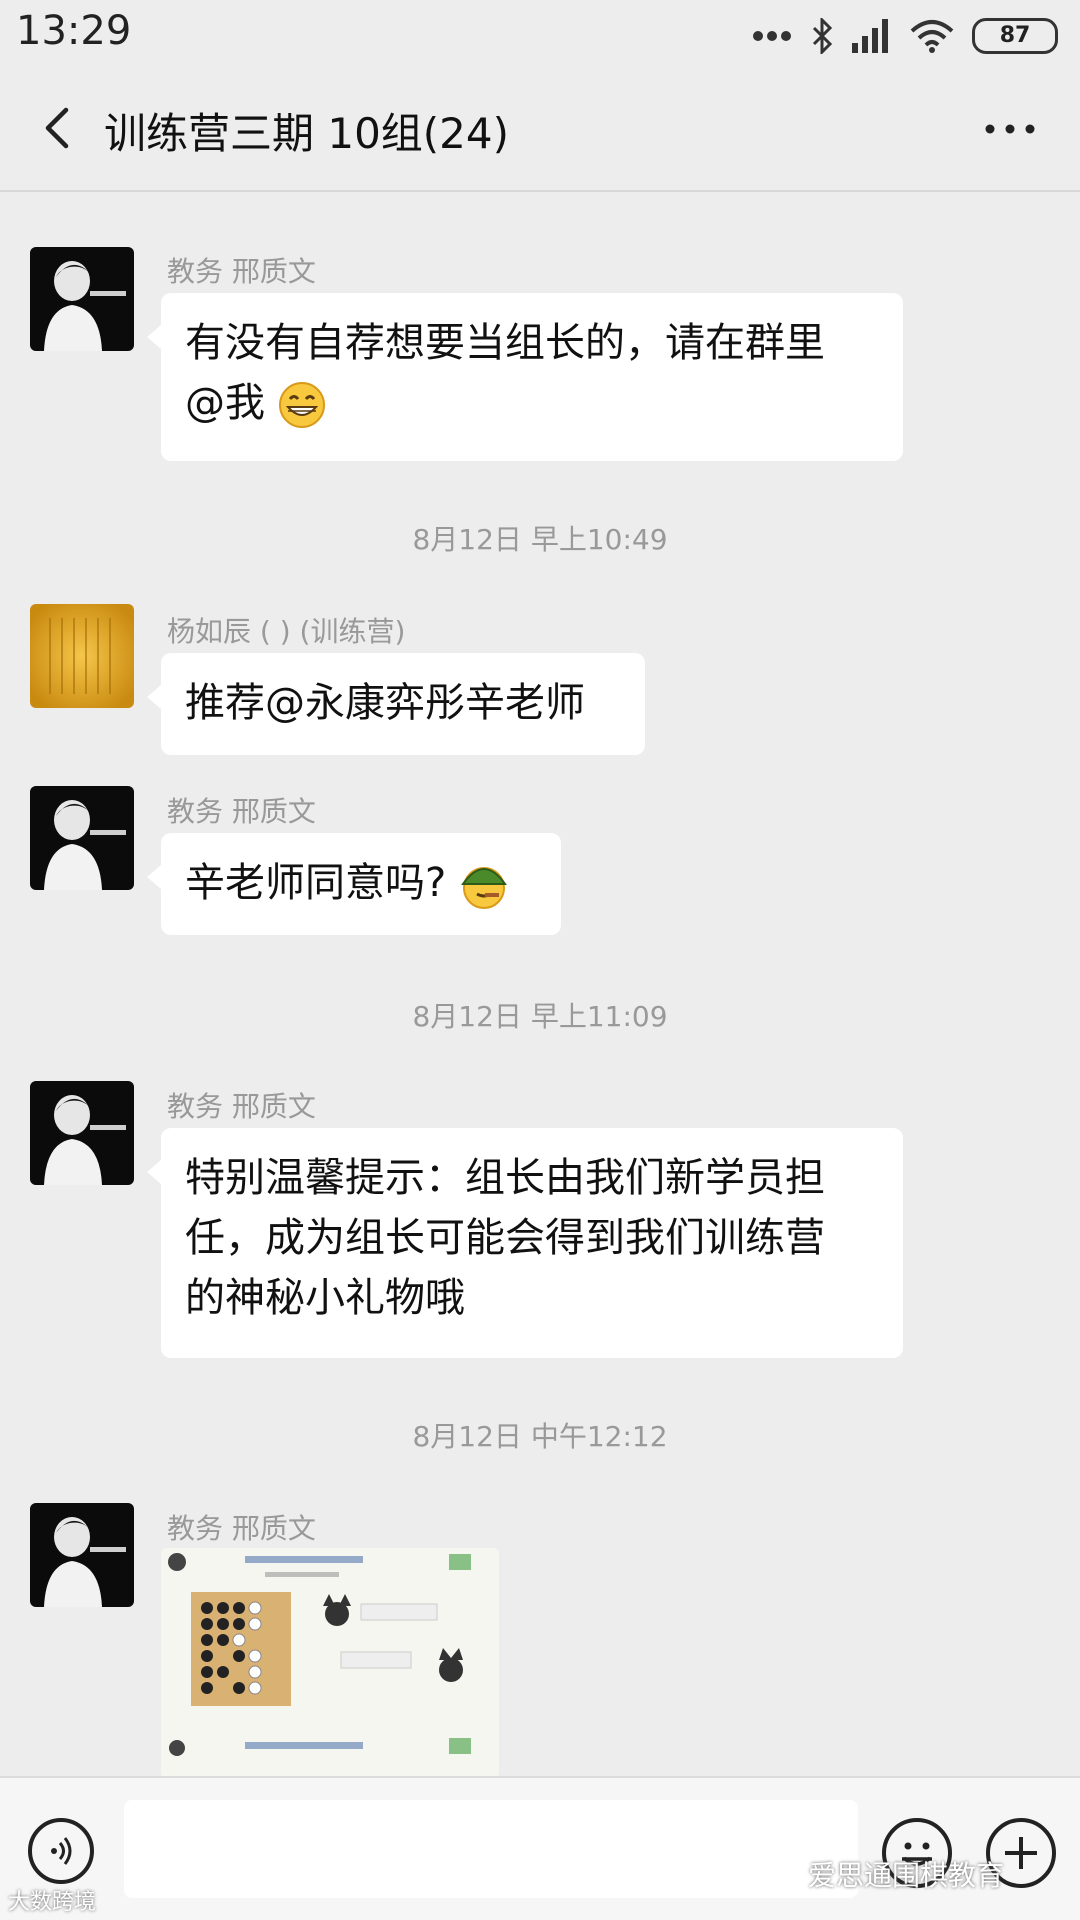 This screenshot has height=1920, width=1080. Describe the element at coordinates (330, 1663) in the screenshot. I see `shared-image-thumbnail` at that location.